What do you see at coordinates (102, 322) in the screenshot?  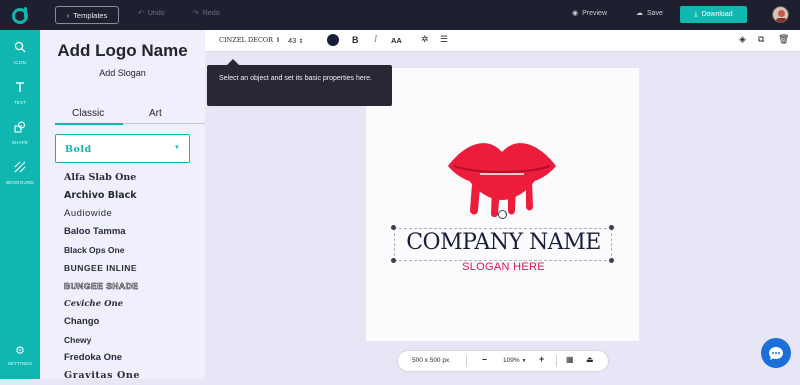 I see `font-item-chango: Chango` at bounding box center [102, 322].